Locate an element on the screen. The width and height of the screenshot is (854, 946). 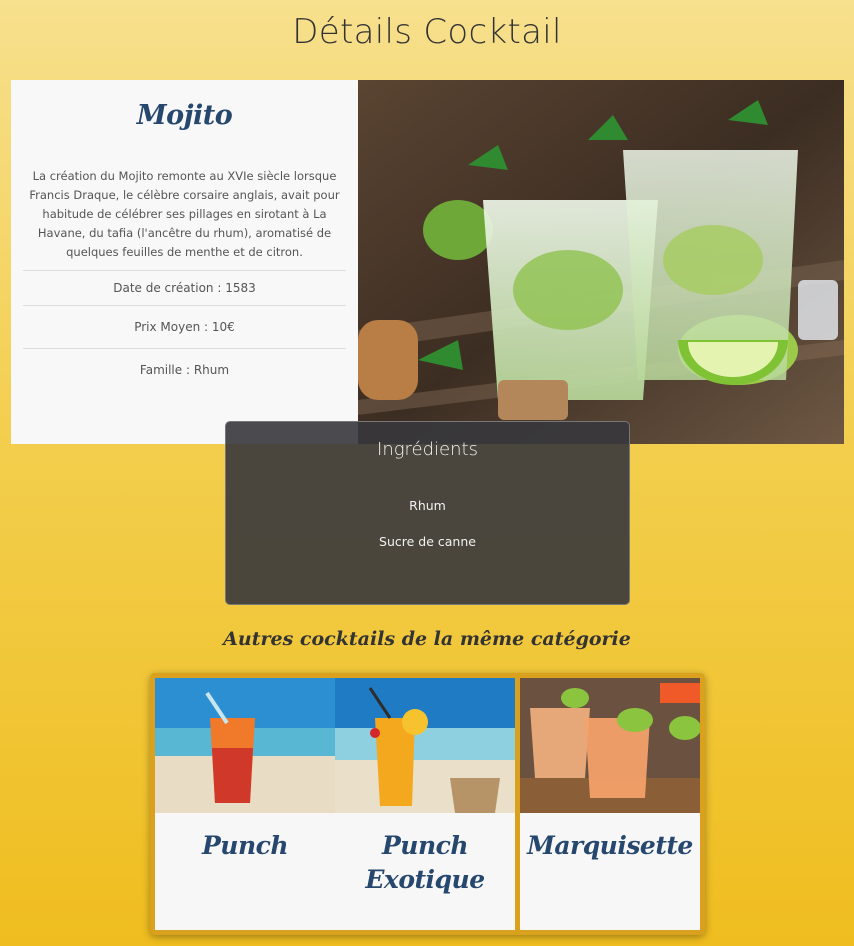
marquisette-photo is located at coordinates (610, 745).